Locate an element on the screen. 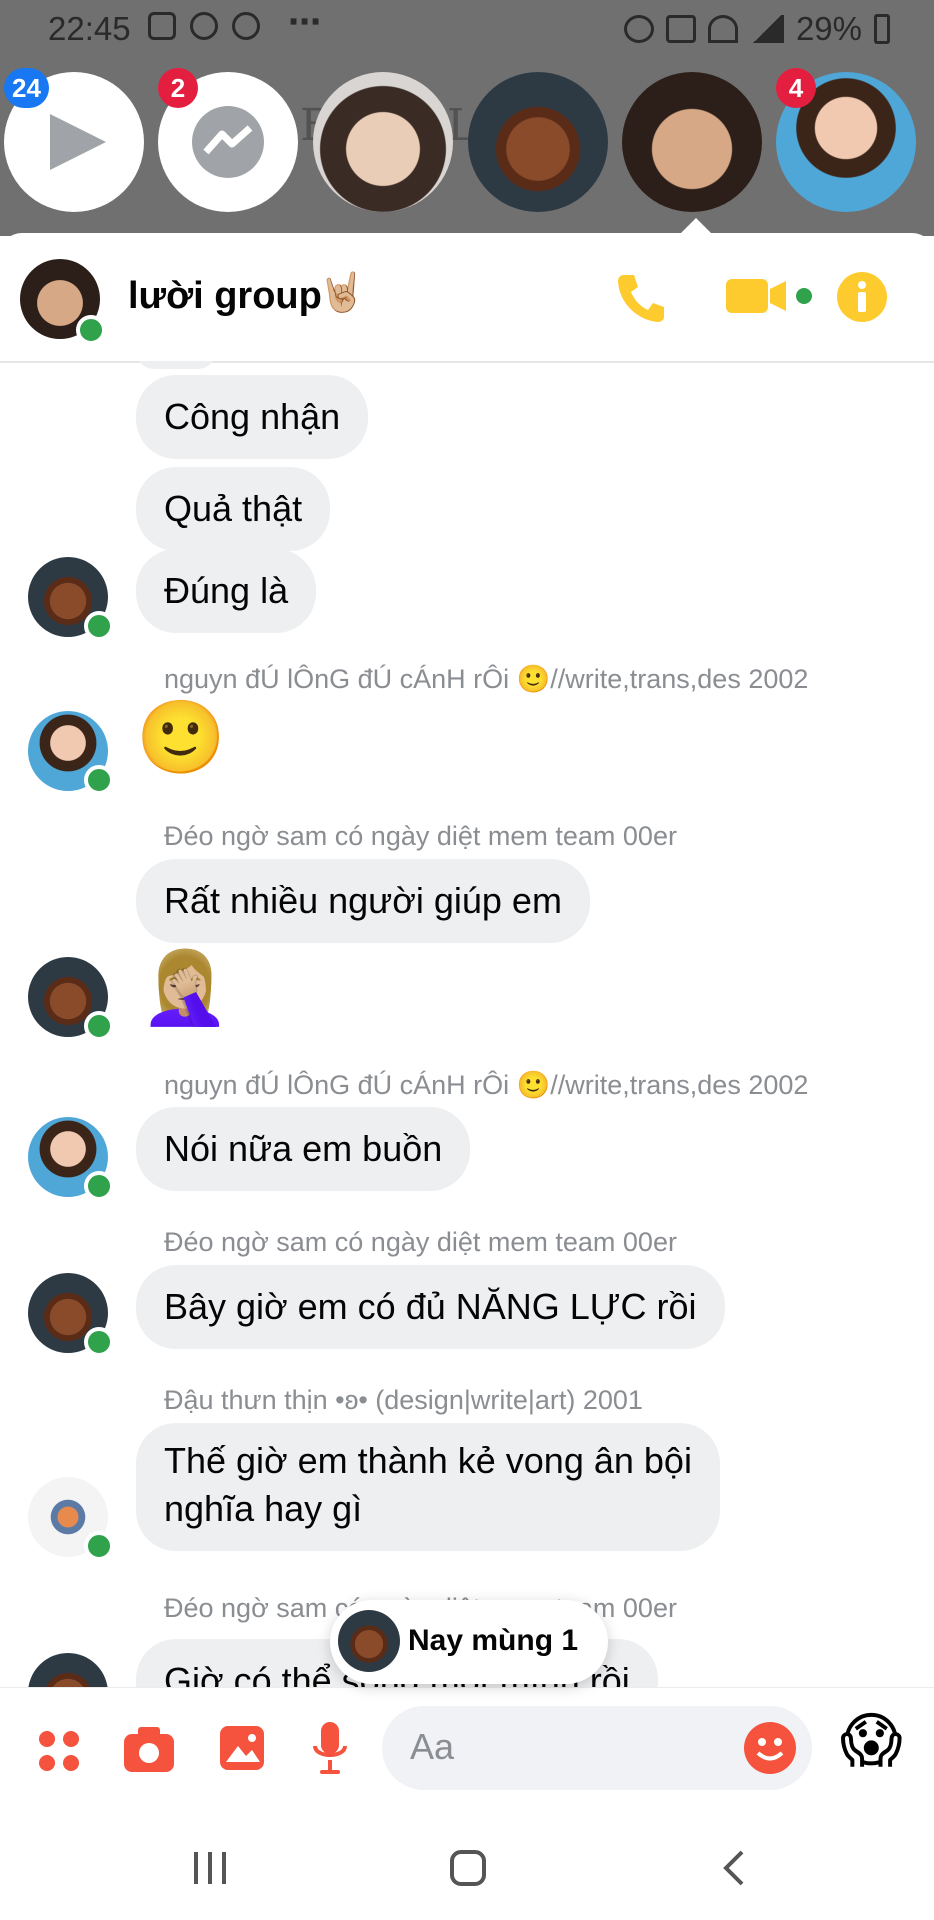 The width and height of the screenshot is (934, 1920). home-icon is located at coordinates (468, 1868).